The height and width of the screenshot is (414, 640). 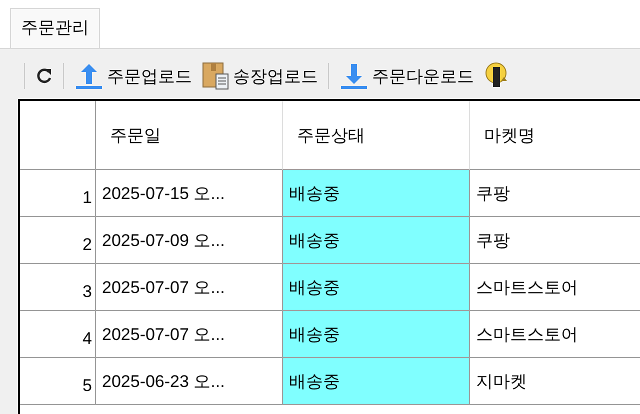 What do you see at coordinates (216, 76) in the screenshot?
I see `box-document-icon` at bounding box center [216, 76].